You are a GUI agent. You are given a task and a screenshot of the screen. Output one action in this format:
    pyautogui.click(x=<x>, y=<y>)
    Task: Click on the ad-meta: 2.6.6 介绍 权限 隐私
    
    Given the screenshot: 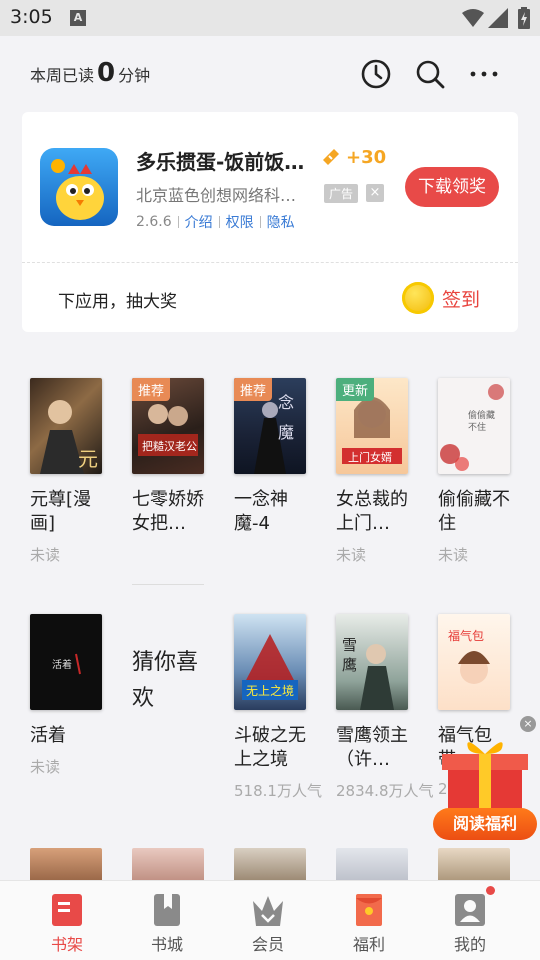 What is the action you would take?
    pyautogui.click(x=215, y=222)
    